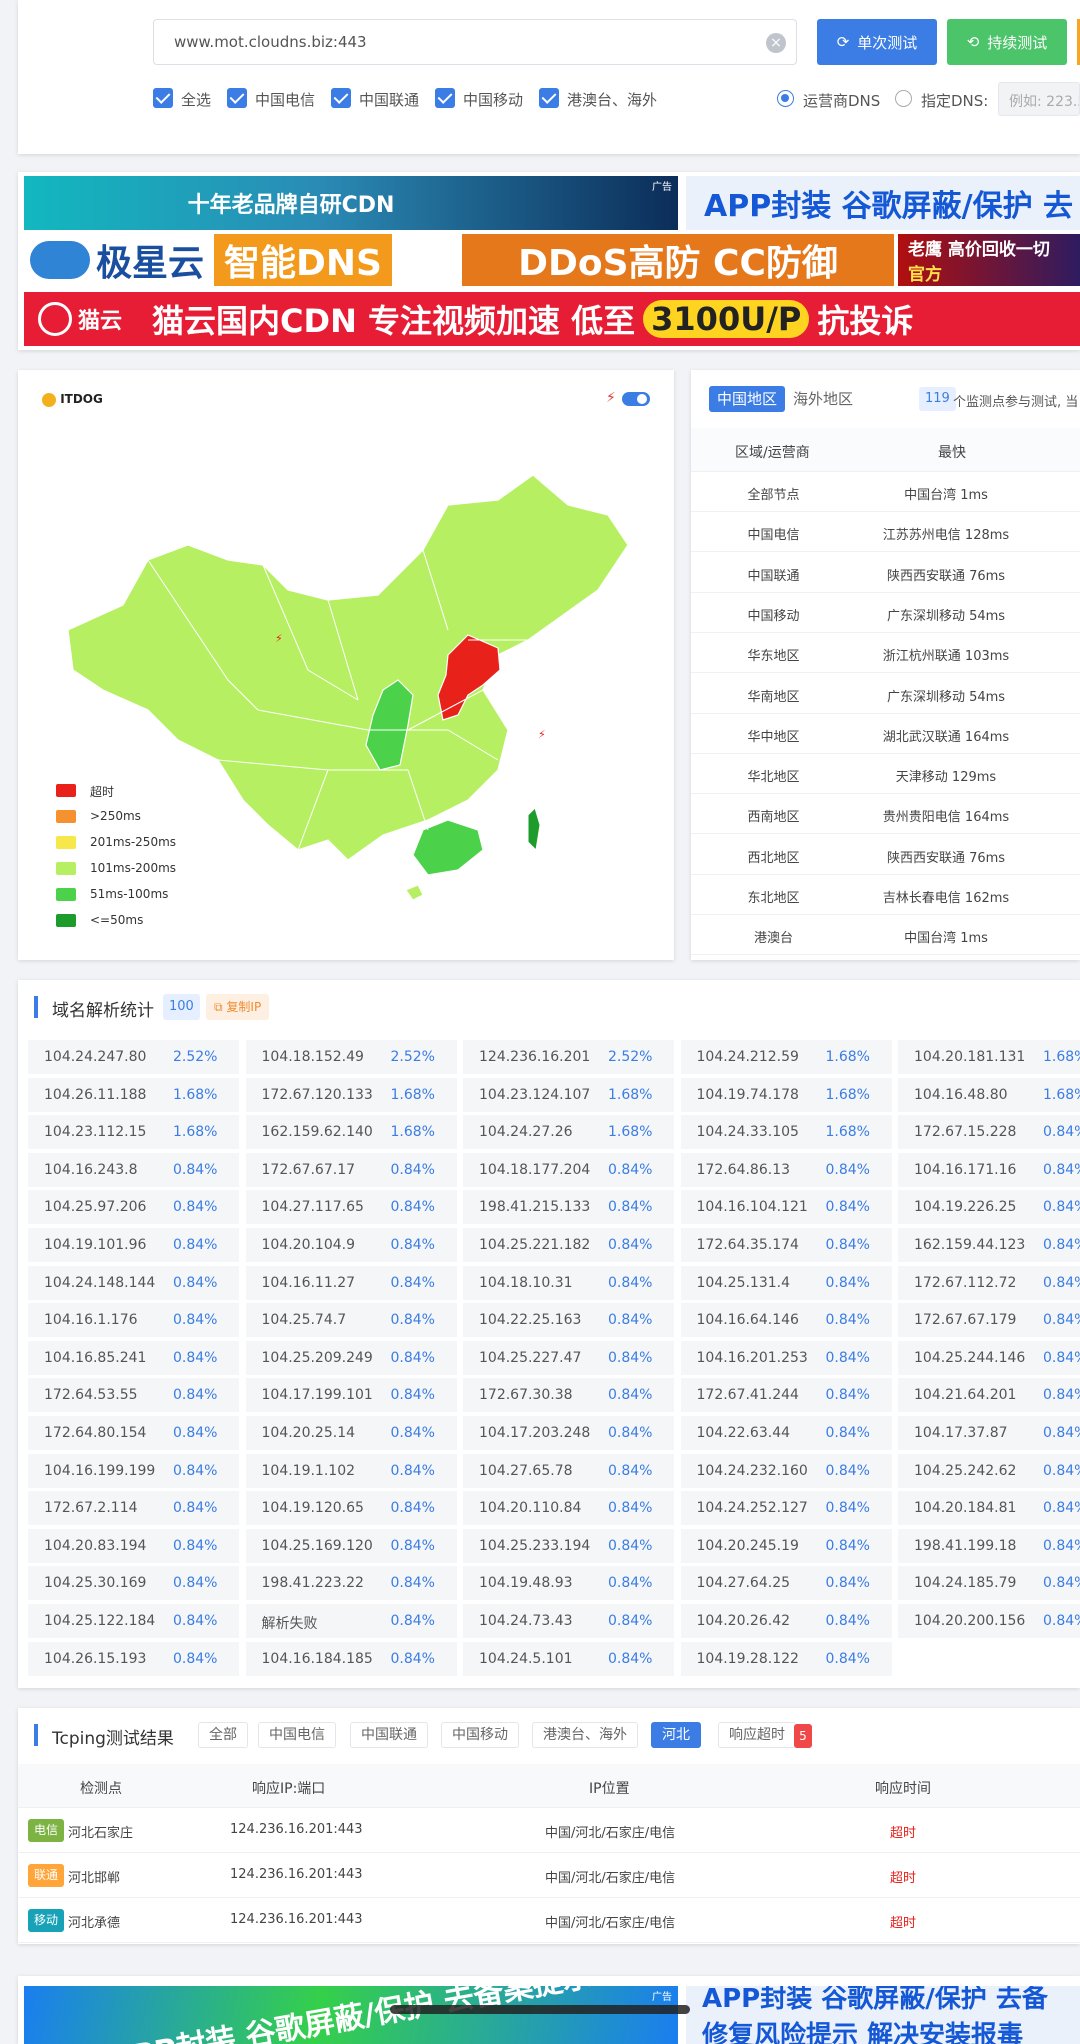  What do you see at coordinates (903, 98) in the screenshot?
I see `radio-icon` at bounding box center [903, 98].